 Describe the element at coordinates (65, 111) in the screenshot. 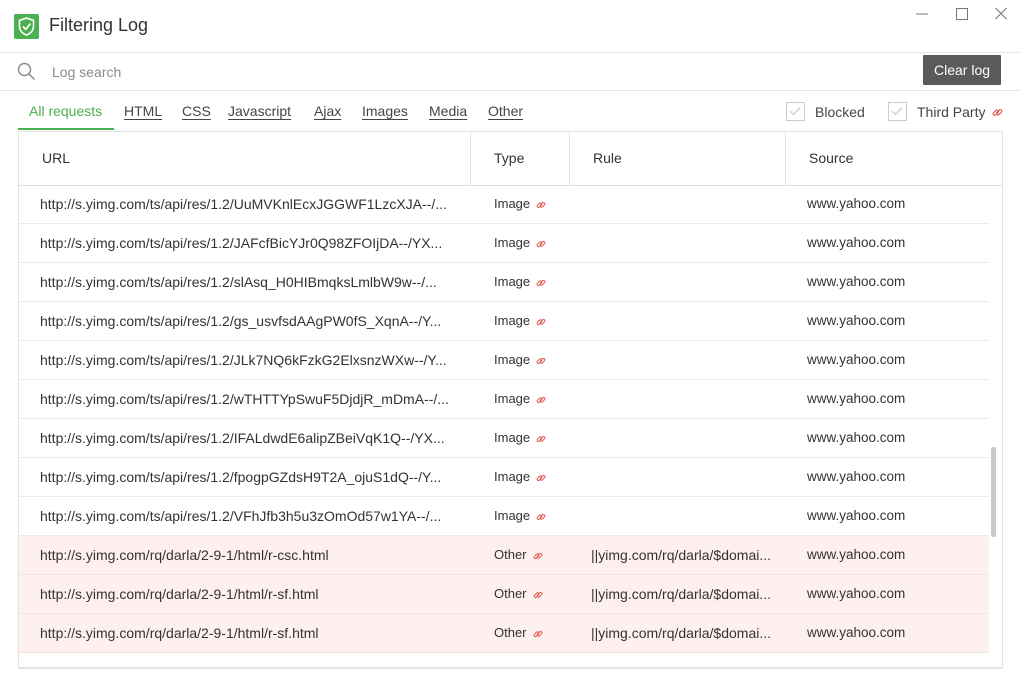

I see `tab-all-requests: All requests` at that location.